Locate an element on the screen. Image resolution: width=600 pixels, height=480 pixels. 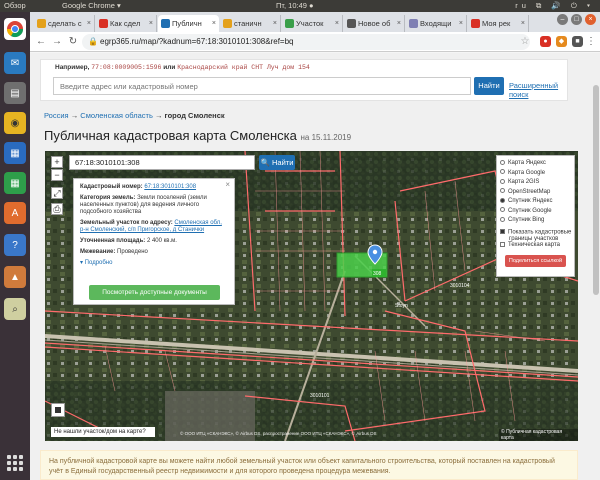
reload-icon: ↻ is located at coordinates (73, 42).